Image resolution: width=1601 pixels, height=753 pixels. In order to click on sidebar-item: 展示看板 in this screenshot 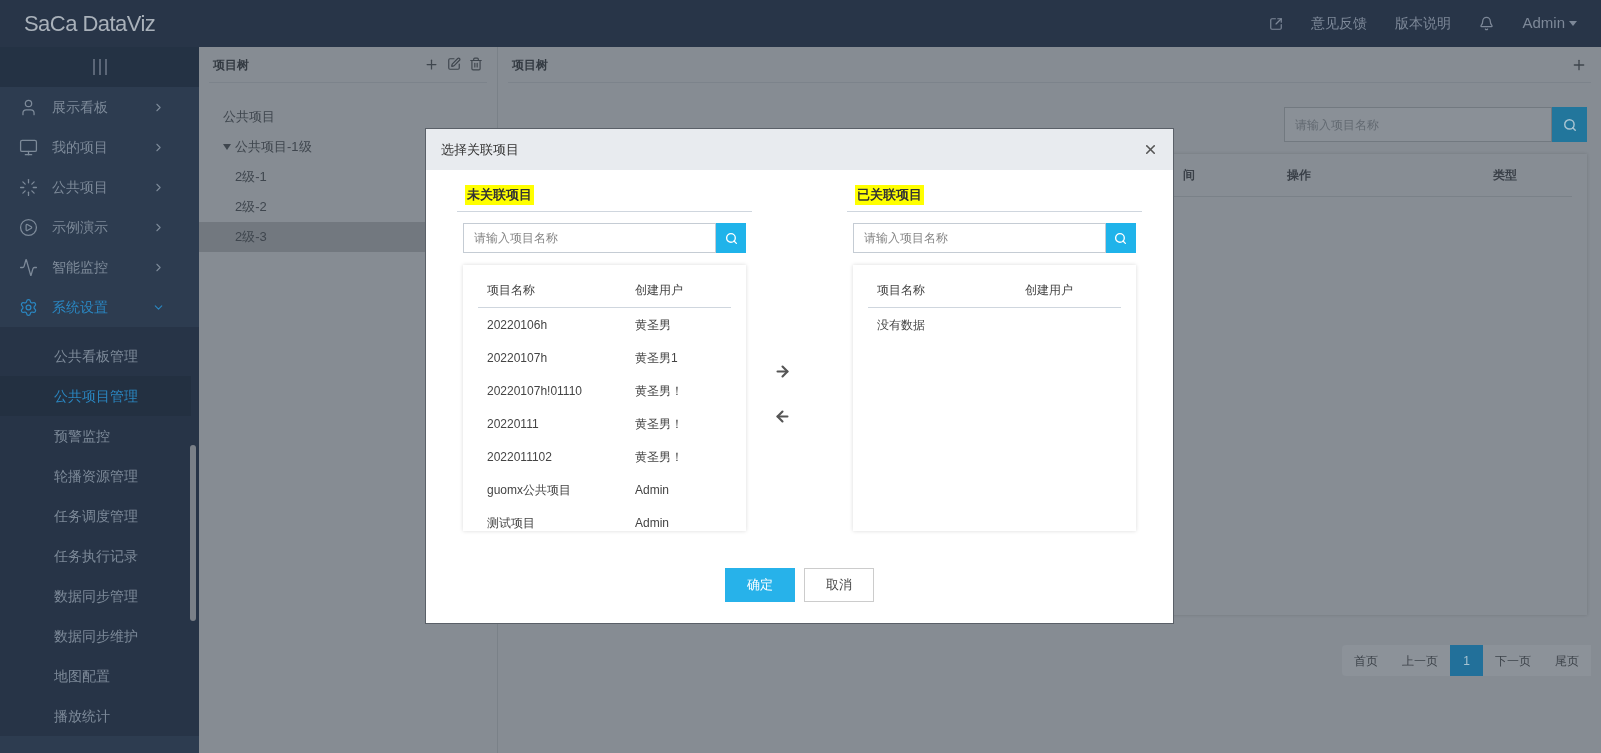, I will do `click(99, 107)`.